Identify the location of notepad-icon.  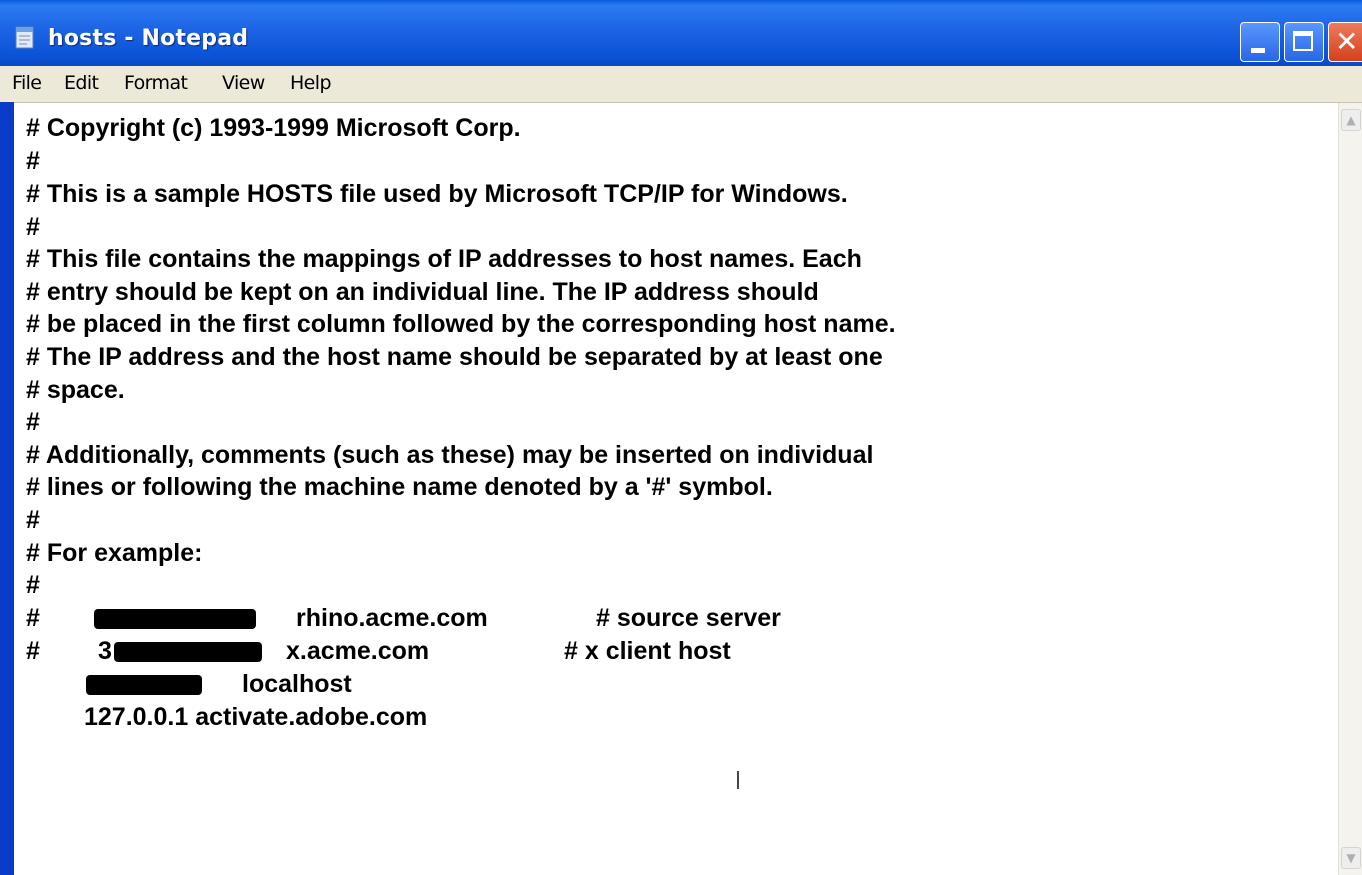
(24, 37).